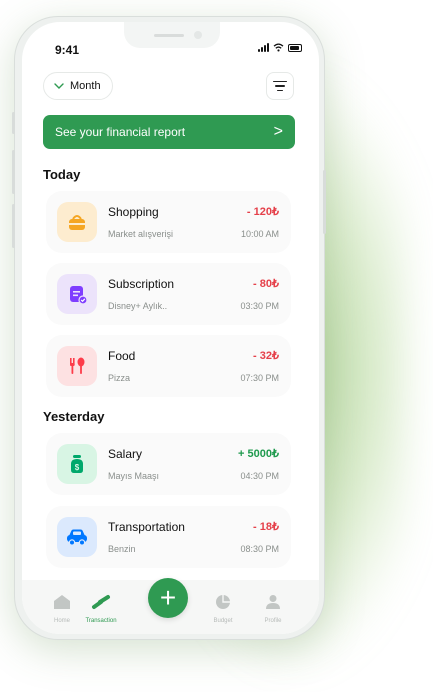 The image size is (433, 692). I want to click on transaction-name: Shopping, so click(133, 212).